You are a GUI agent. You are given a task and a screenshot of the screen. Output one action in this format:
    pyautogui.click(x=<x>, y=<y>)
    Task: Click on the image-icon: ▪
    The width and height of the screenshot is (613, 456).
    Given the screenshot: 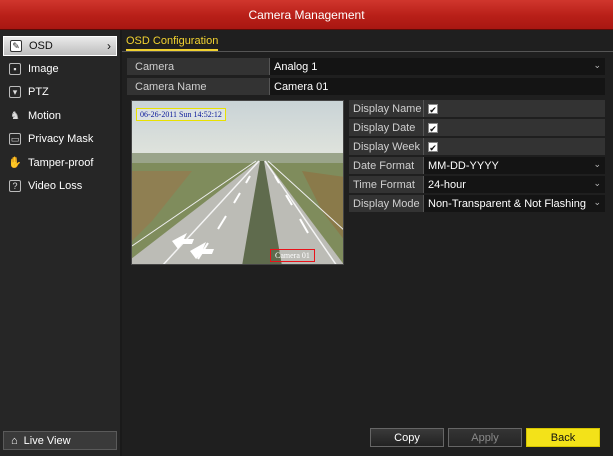 What is the action you would take?
    pyautogui.click(x=15, y=69)
    